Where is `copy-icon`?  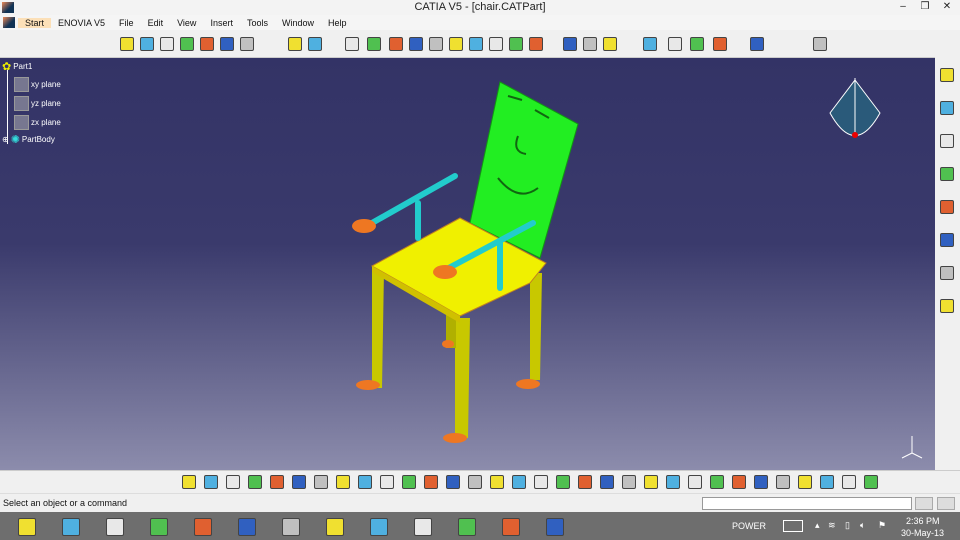
copy-icon is located at coordinates (321, 482).